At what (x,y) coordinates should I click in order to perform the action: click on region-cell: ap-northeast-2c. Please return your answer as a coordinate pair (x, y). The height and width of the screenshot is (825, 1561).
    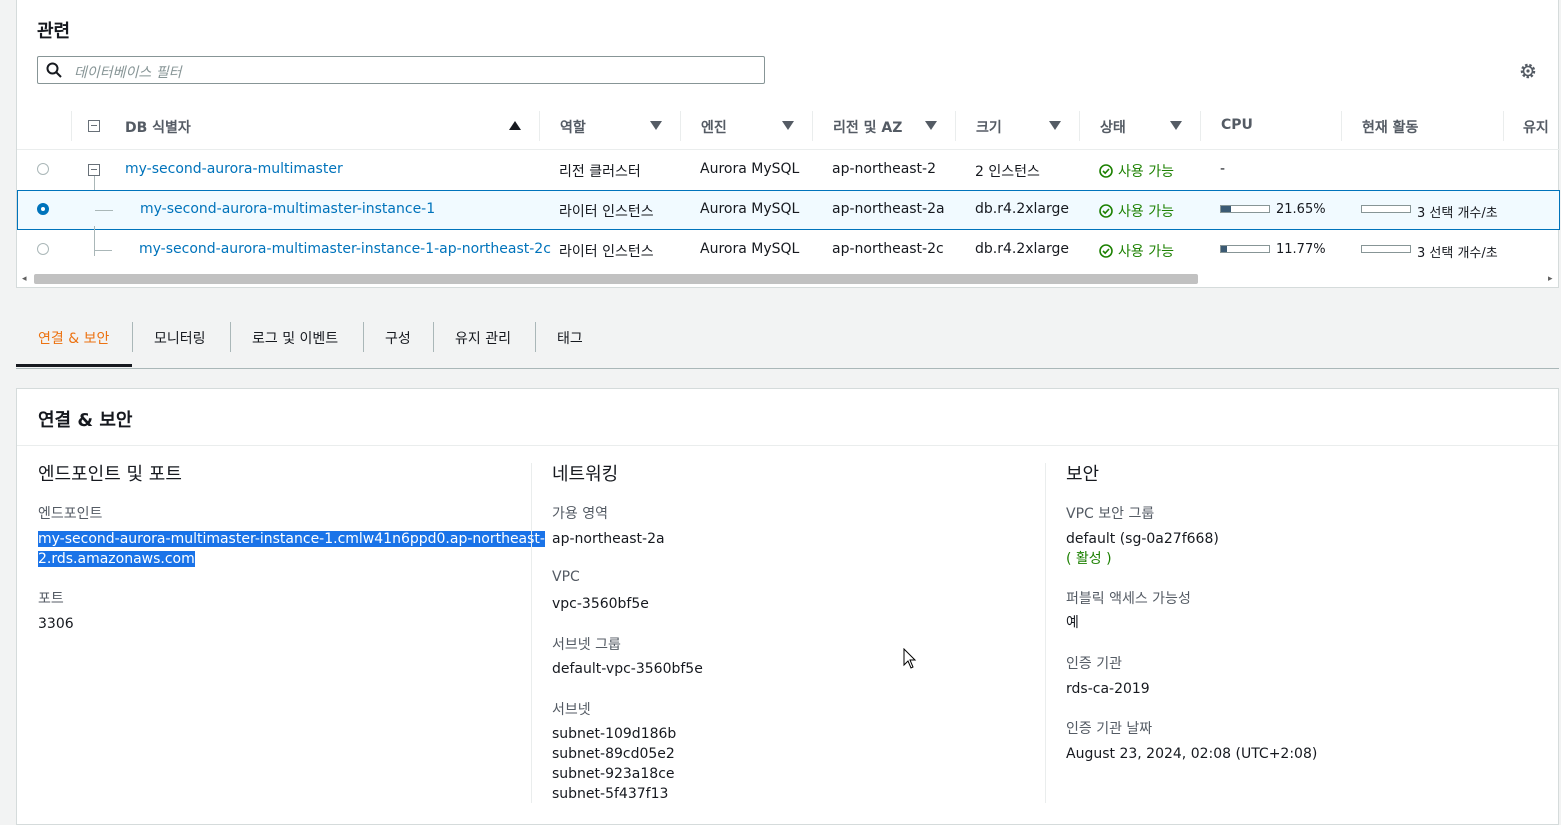
    Looking at the image, I should click on (888, 249).